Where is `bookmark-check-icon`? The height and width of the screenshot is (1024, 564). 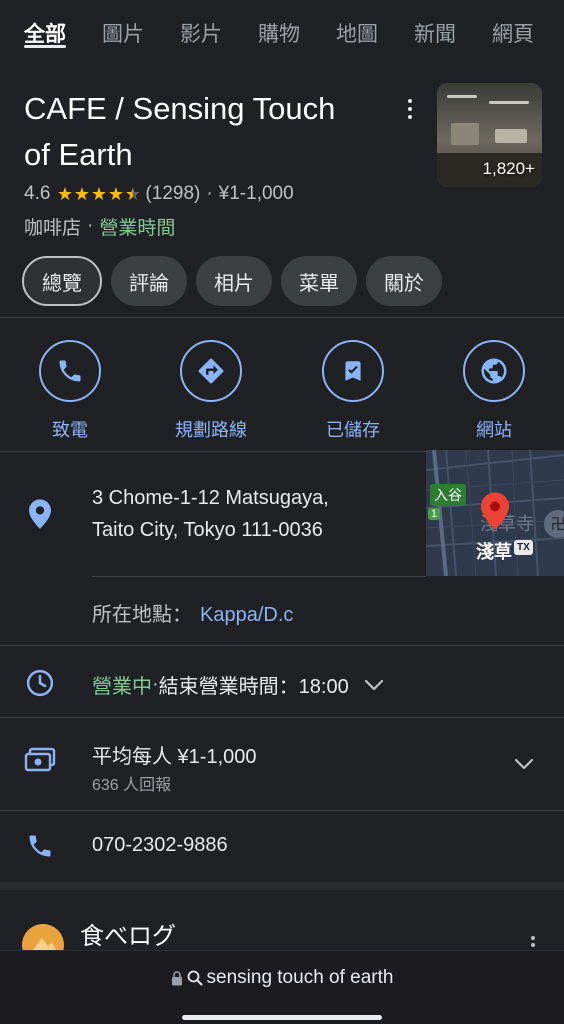 bookmark-check-icon is located at coordinates (353, 371).